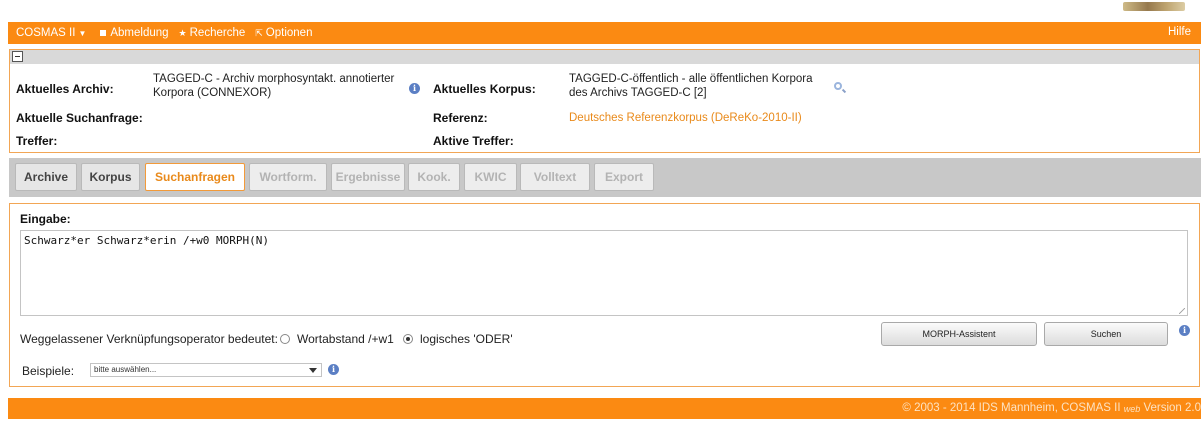 The image size is (1201, 439). I want to click on corpus-label: Aktuelles Korpus:, so click(484, 89).